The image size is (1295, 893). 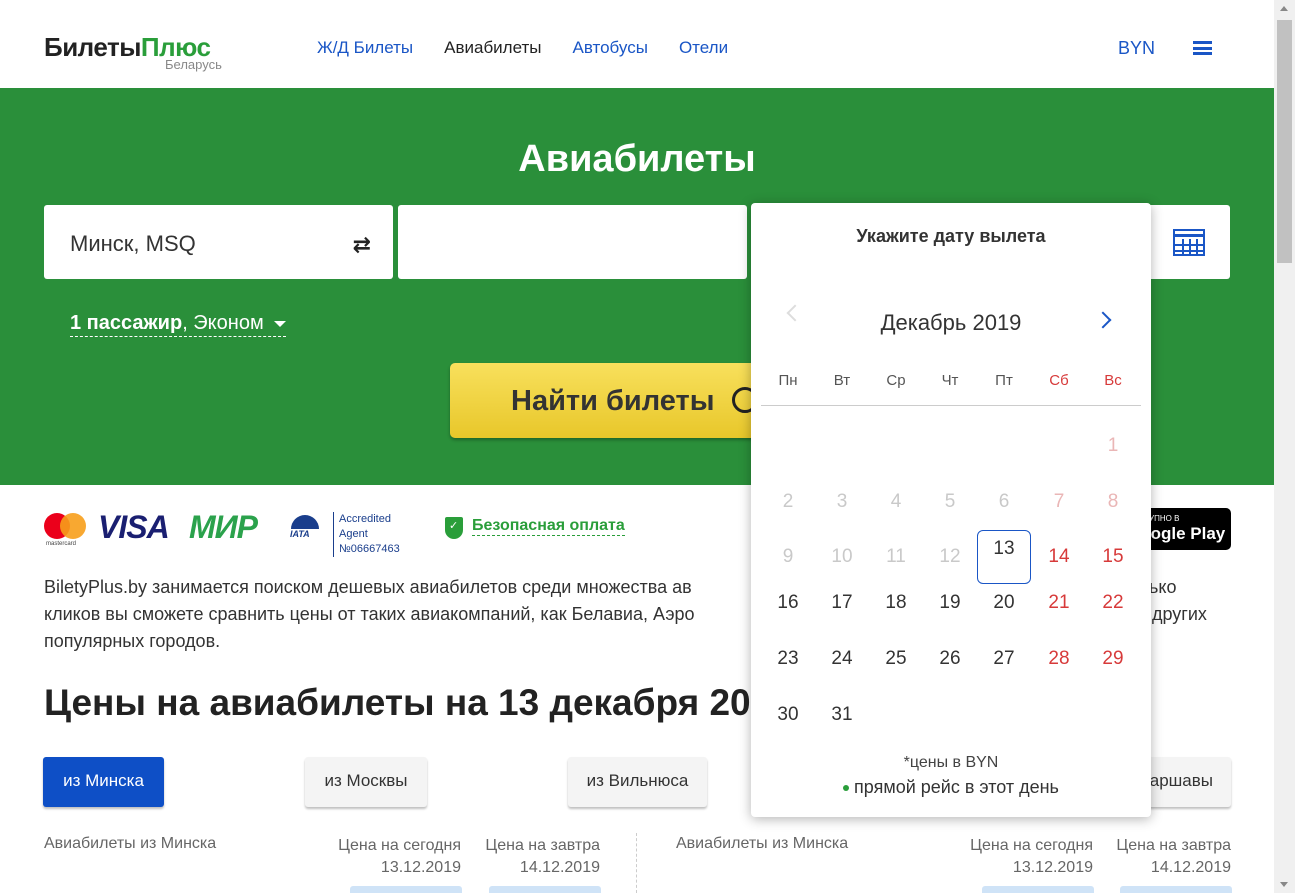 What do you see at coordinates (1059, 603) in the screenshot?
I see `calendar-day: 21` at bounding box center [1059, 603].